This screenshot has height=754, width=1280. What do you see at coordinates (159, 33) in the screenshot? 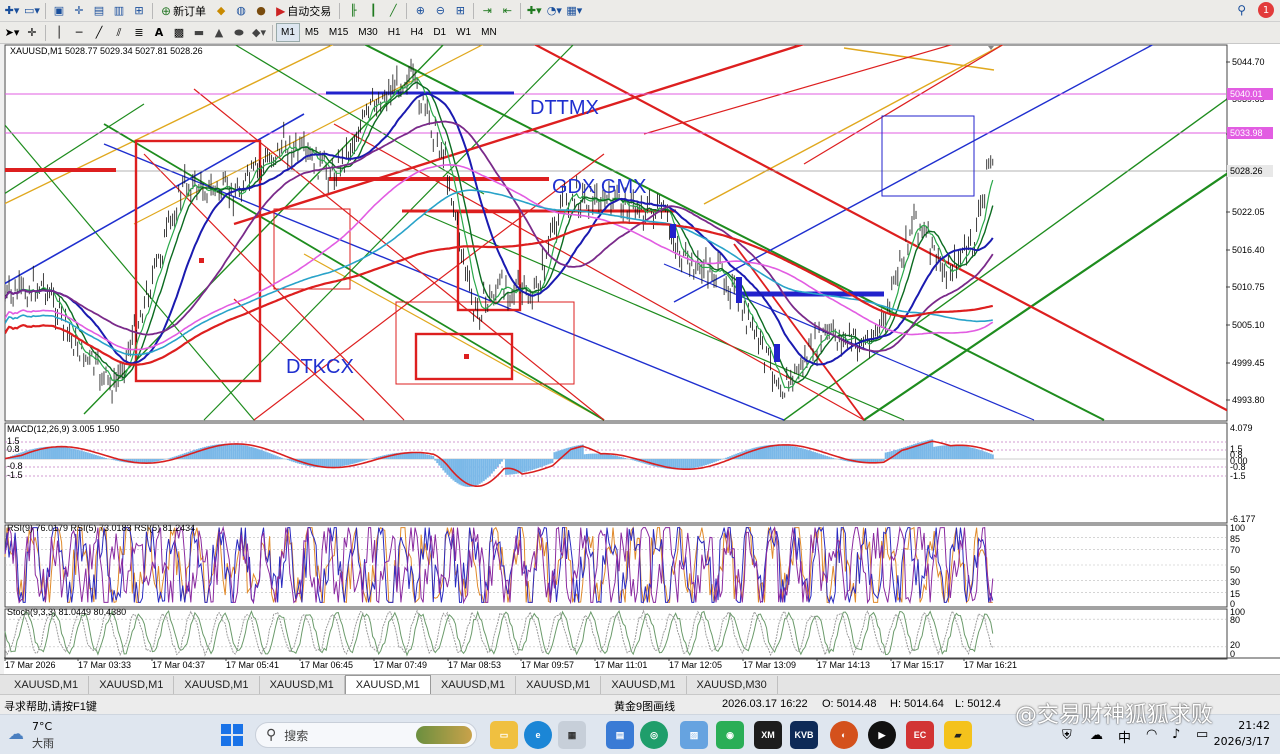
I see `text-tool-icon: A` at bounding box center [159, 33].